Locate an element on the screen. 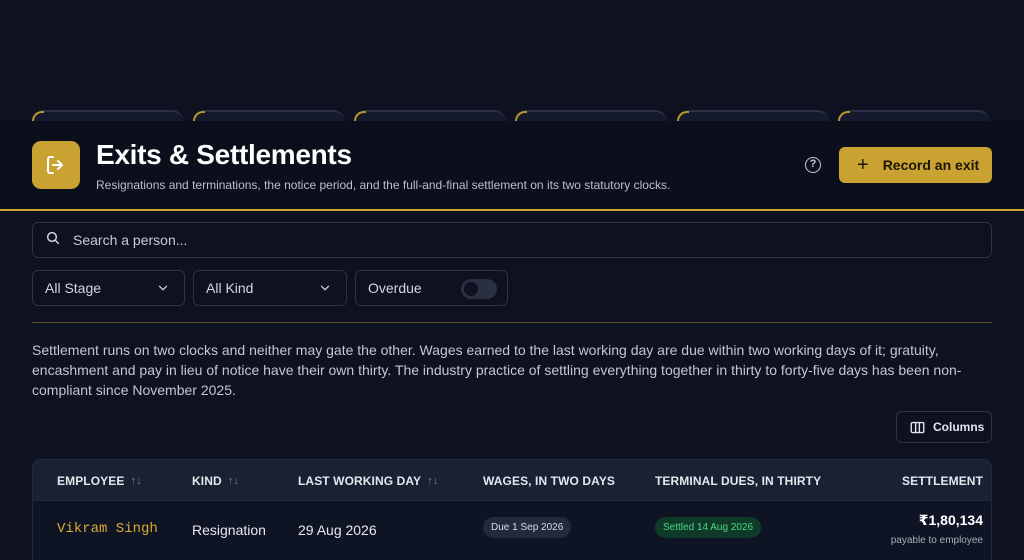 The height and width of the screenshot is (560, 1024). divider is located at coordinates (512, 322).